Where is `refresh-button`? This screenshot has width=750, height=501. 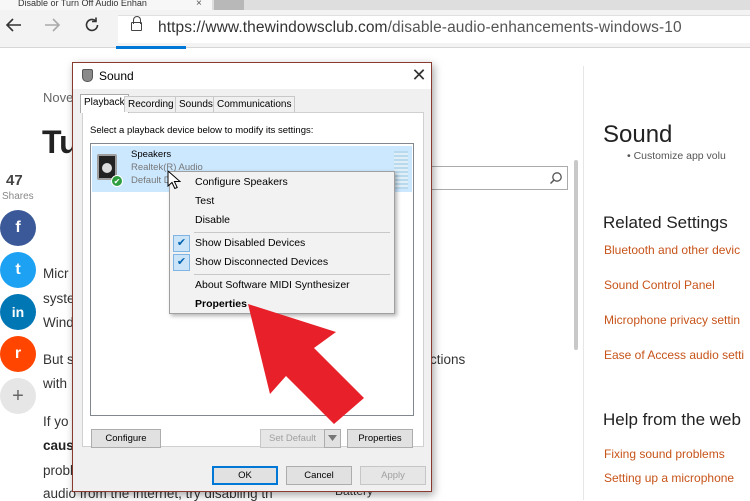 refresh-button is located at coordinates (92, 28).